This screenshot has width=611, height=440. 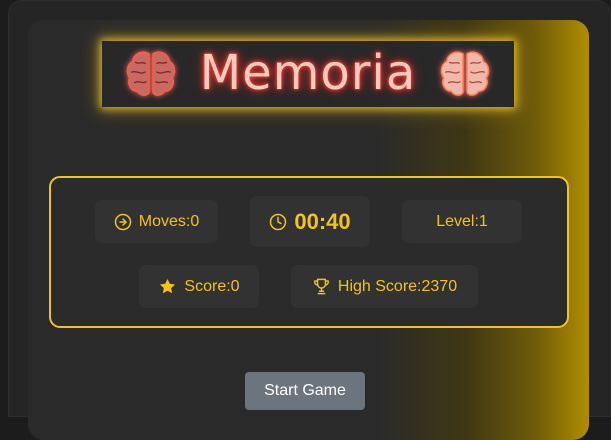 I want to click on clock-icon, so click(x=278, y=221).